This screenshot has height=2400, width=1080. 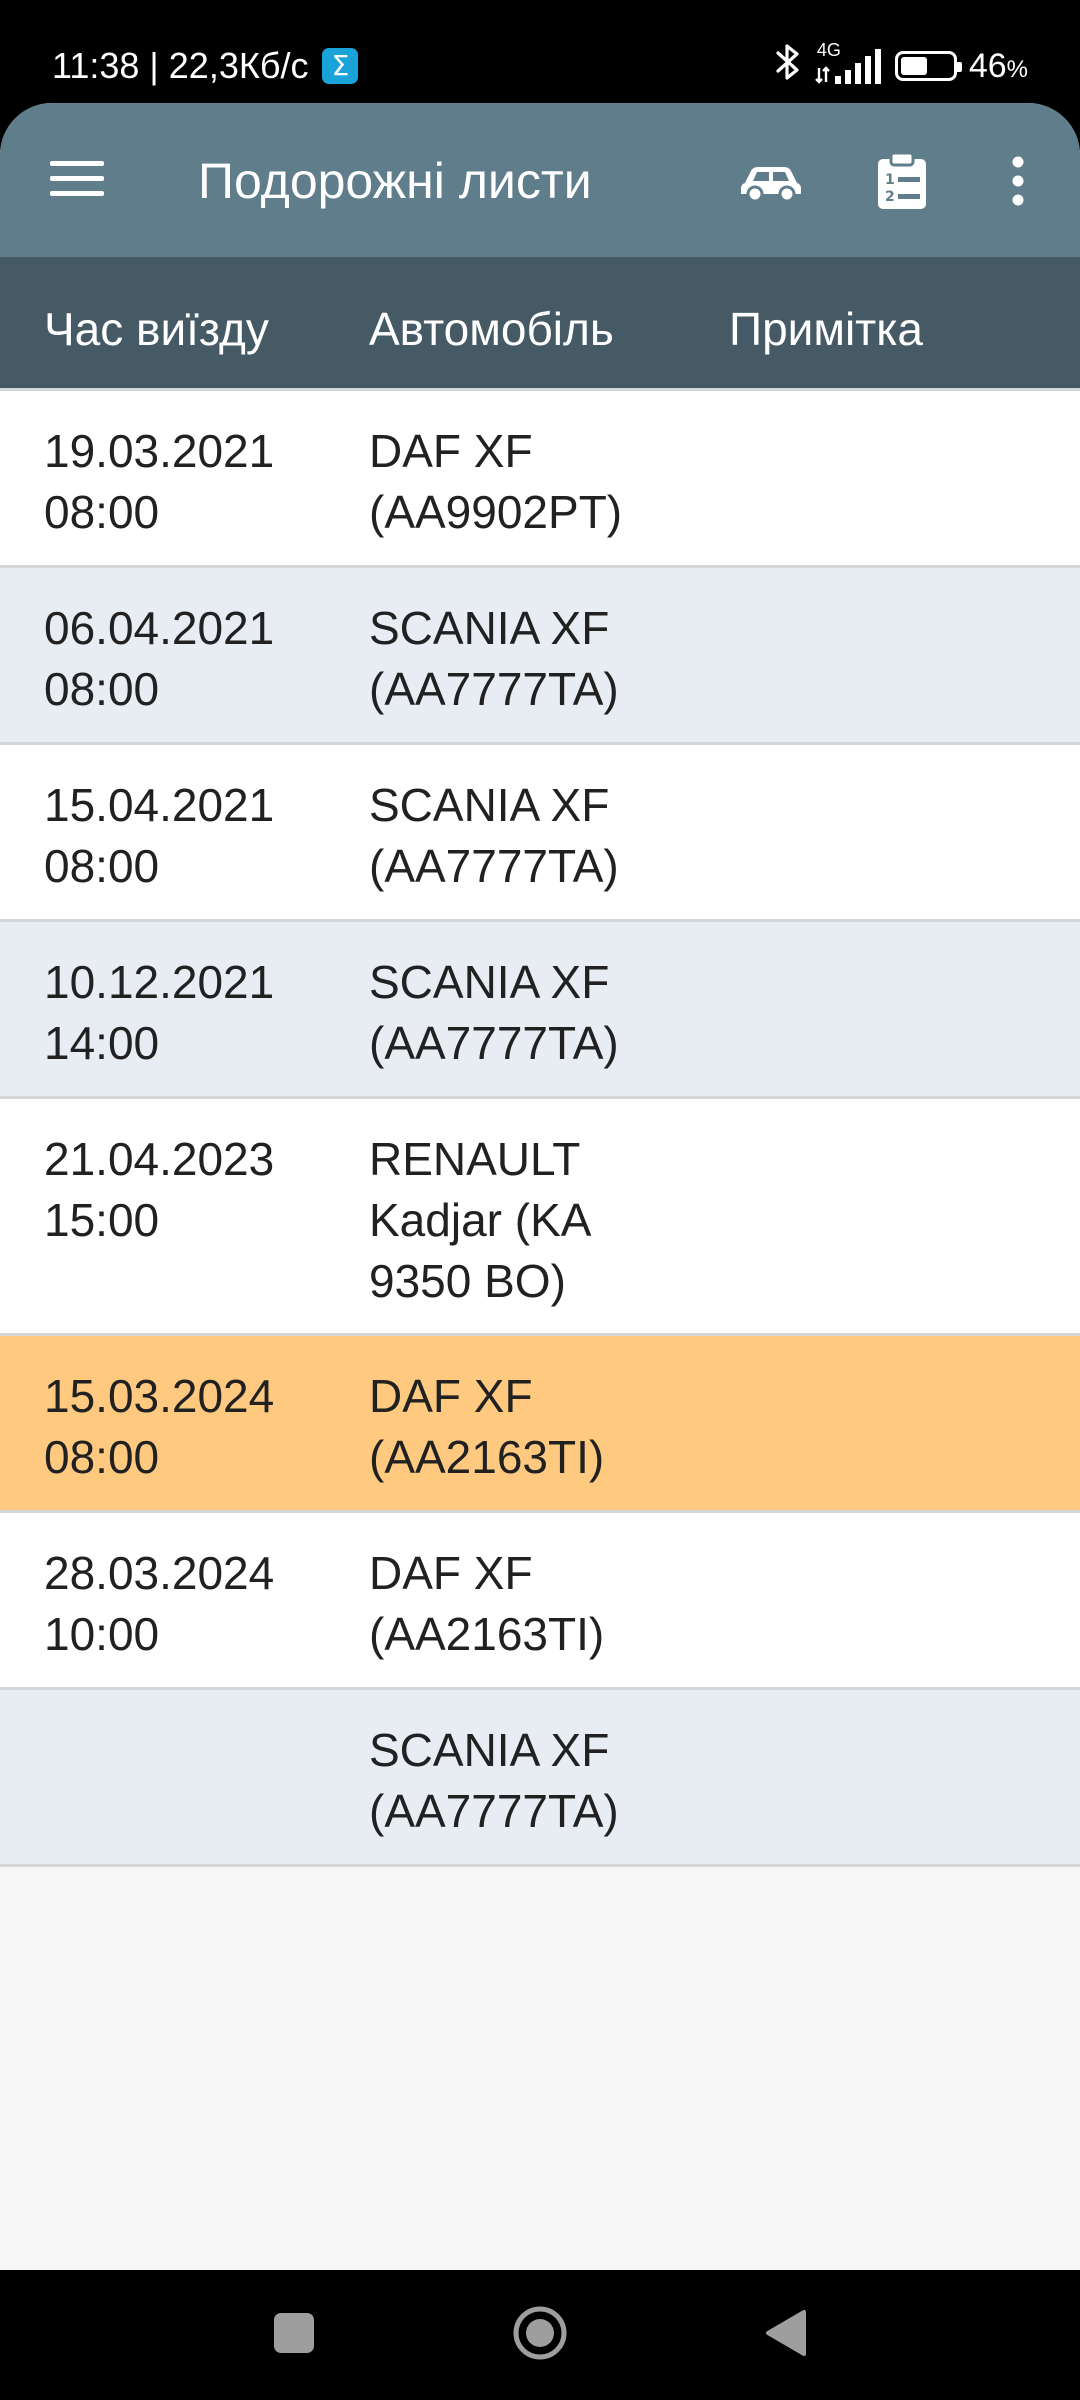 What do you see at coordinates (159, 805) in the screenshot?
I see `departure-date: 15.04.2021` at bounding box center [159, 805].